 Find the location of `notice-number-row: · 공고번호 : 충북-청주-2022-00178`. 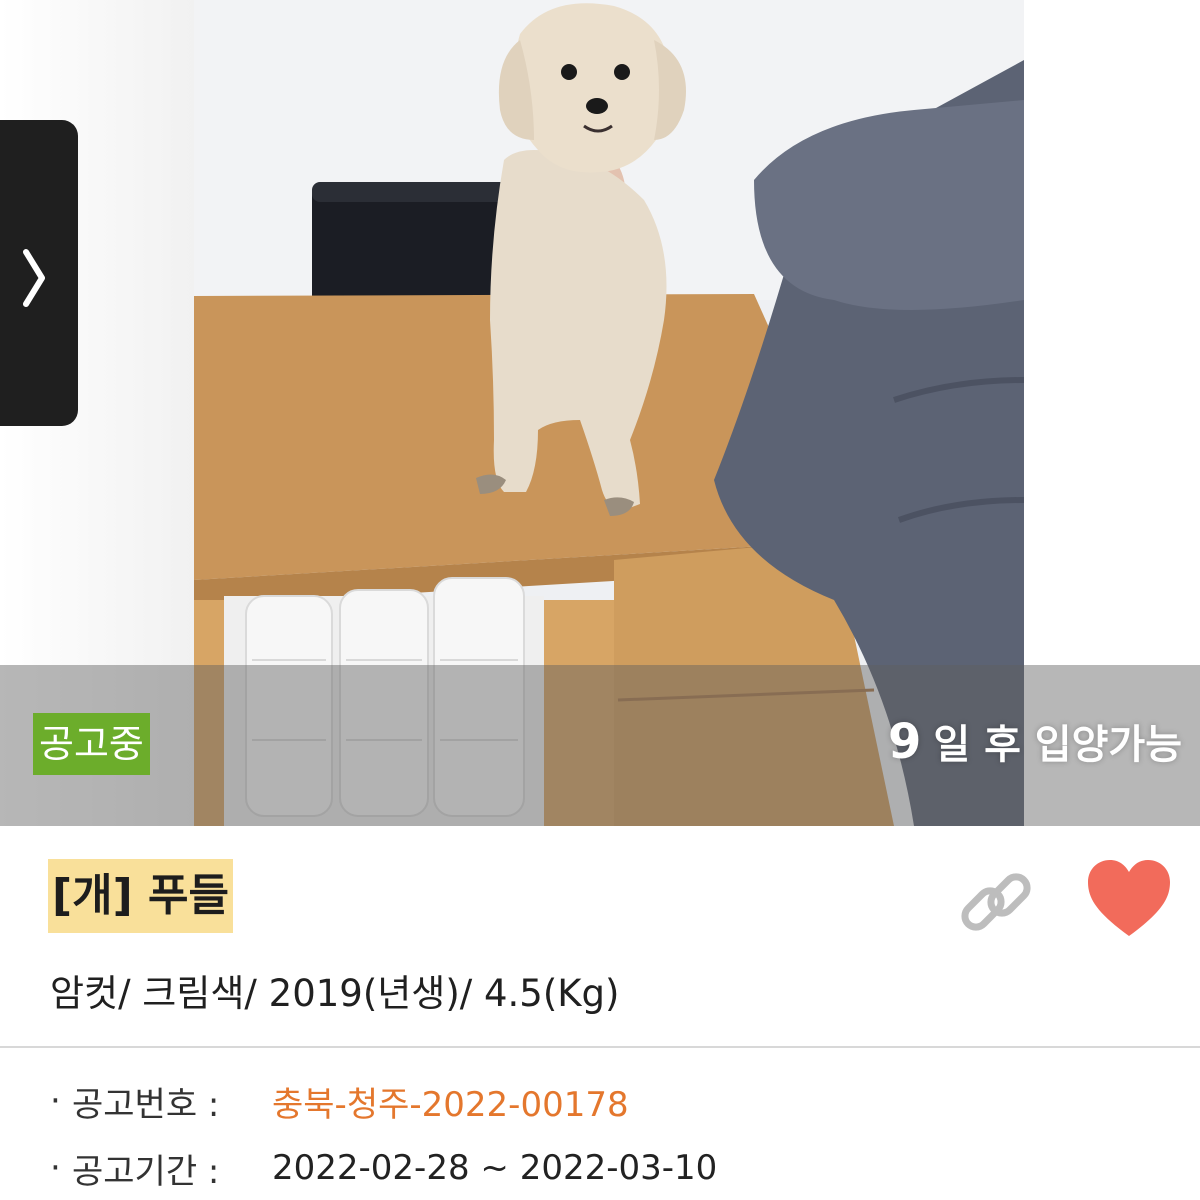

notice-number-row: · 공고번호 : 충북-청주-2022-00178 is located at coordinates (339, 1101).